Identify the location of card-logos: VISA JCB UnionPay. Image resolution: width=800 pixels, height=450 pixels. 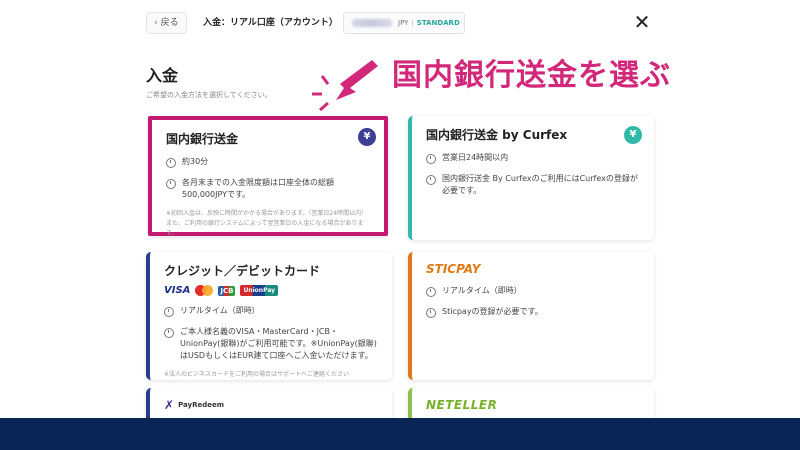
(271, 290).